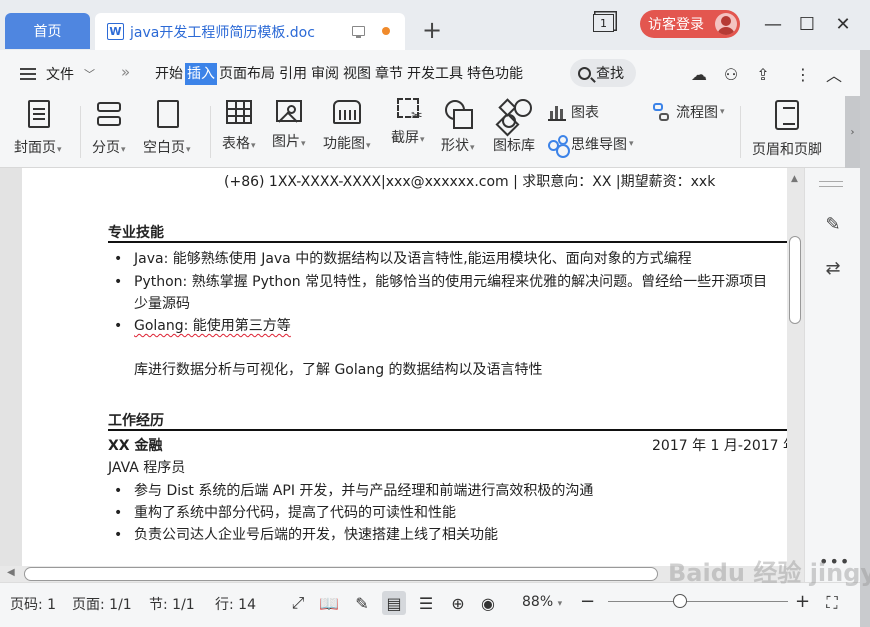  What do you see at coordinates (346, 112) in the screenshot?
I see `function-chart-icon` at bounding box center [346, 112].